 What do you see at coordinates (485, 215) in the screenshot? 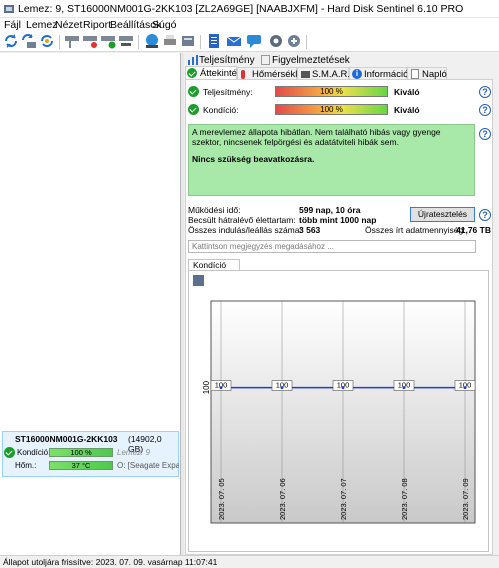
I see `retest-help-icon: ?` at bounding box center [485, 215].